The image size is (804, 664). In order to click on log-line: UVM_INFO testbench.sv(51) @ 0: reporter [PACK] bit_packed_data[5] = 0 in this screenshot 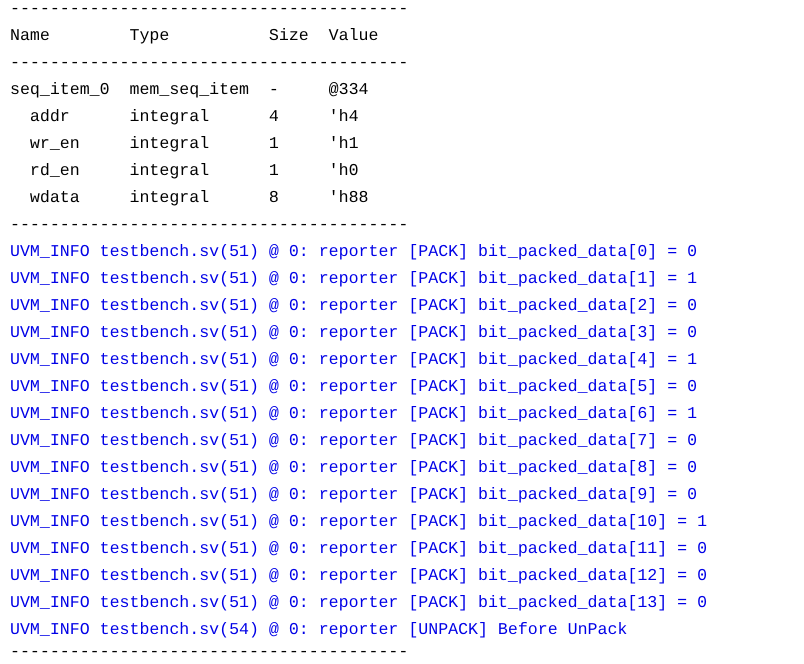, I will do `click(354, 387)`.